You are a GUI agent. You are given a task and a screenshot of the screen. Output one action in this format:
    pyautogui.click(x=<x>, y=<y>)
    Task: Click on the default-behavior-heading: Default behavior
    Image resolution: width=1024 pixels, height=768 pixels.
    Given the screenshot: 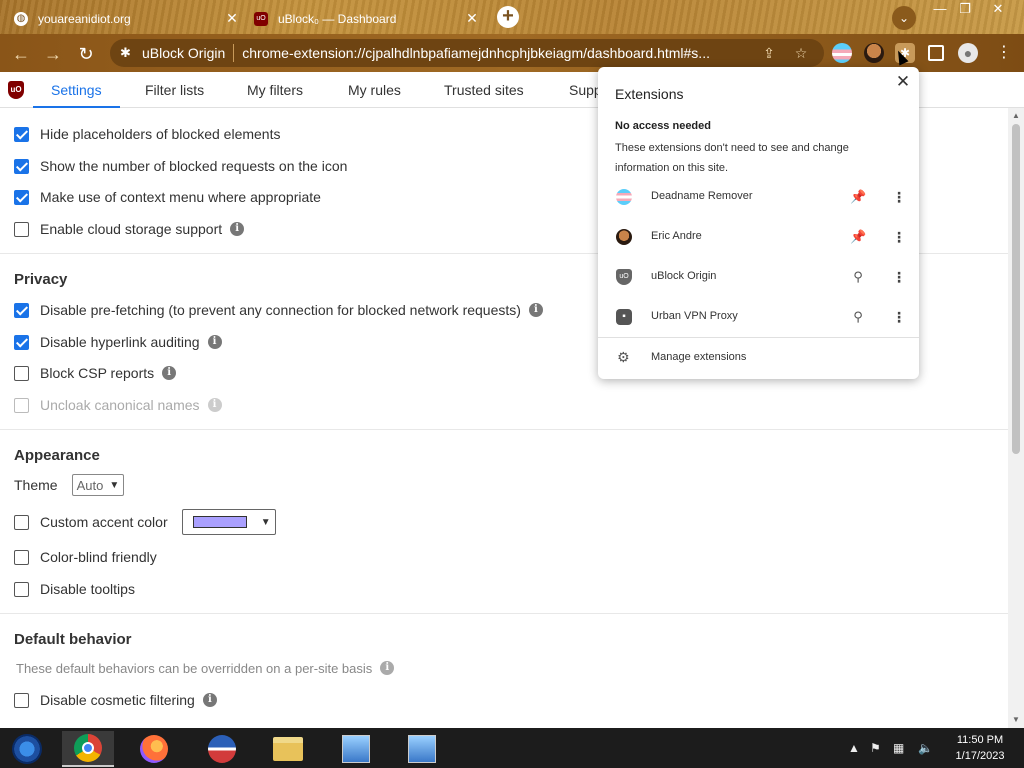 What is the action you would take?
    pyautogui.click(x=73, y=639)
    